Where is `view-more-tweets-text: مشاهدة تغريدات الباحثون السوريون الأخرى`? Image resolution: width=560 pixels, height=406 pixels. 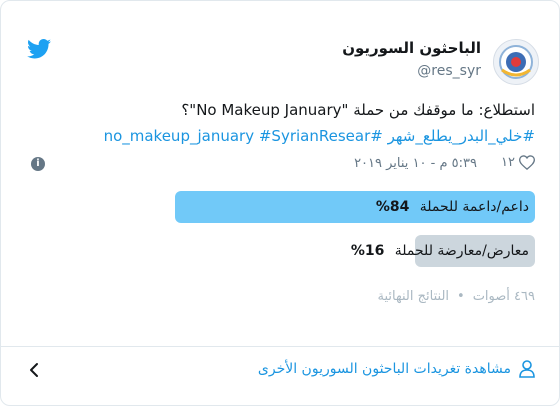 view-more-tweets-text: مشاهدة تغريدات الباحثون السوريون الأخرى is located at coordinates (384, 369).